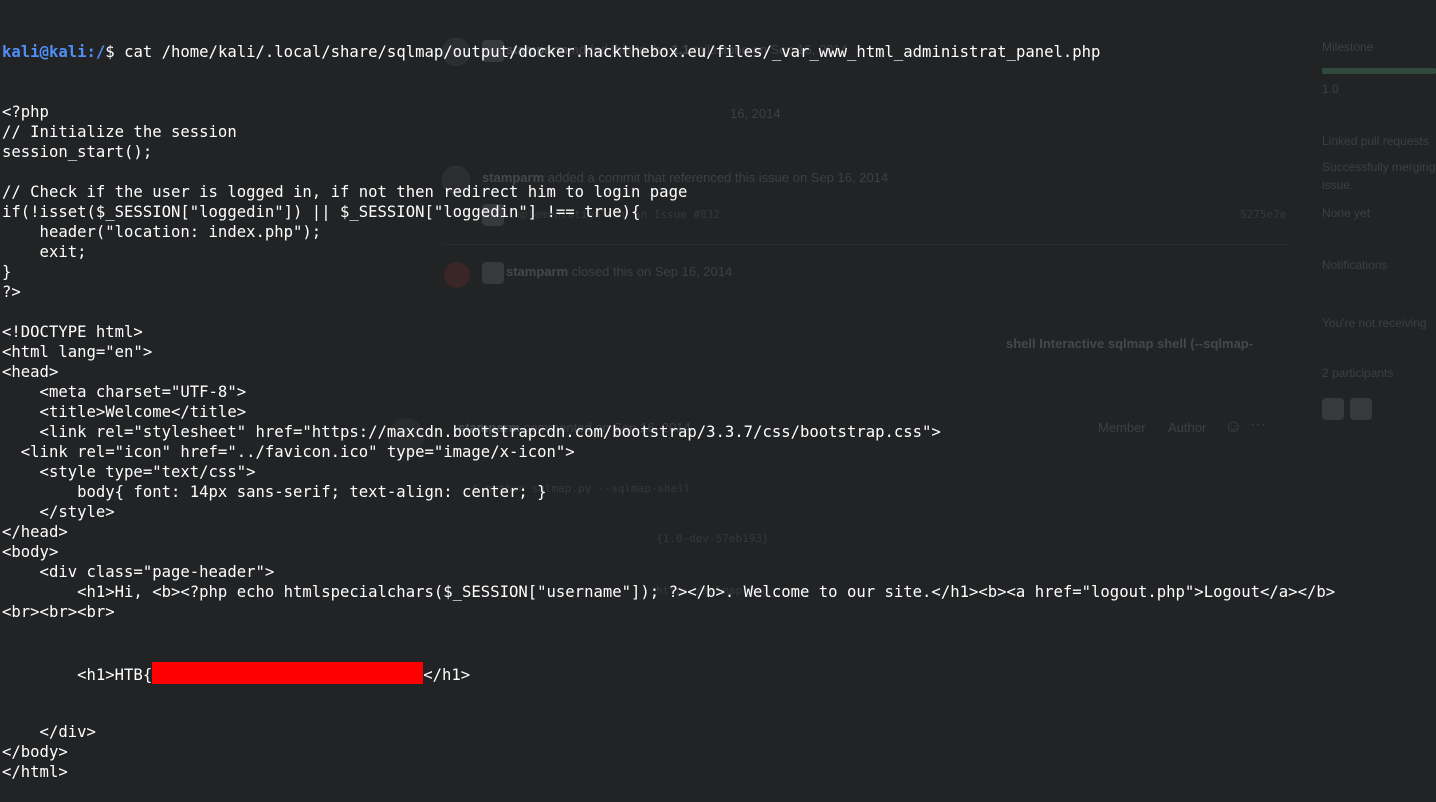  Describe the element at coordinates (44, 252) in the screenshot. I see `code-line: exit;` at that location.